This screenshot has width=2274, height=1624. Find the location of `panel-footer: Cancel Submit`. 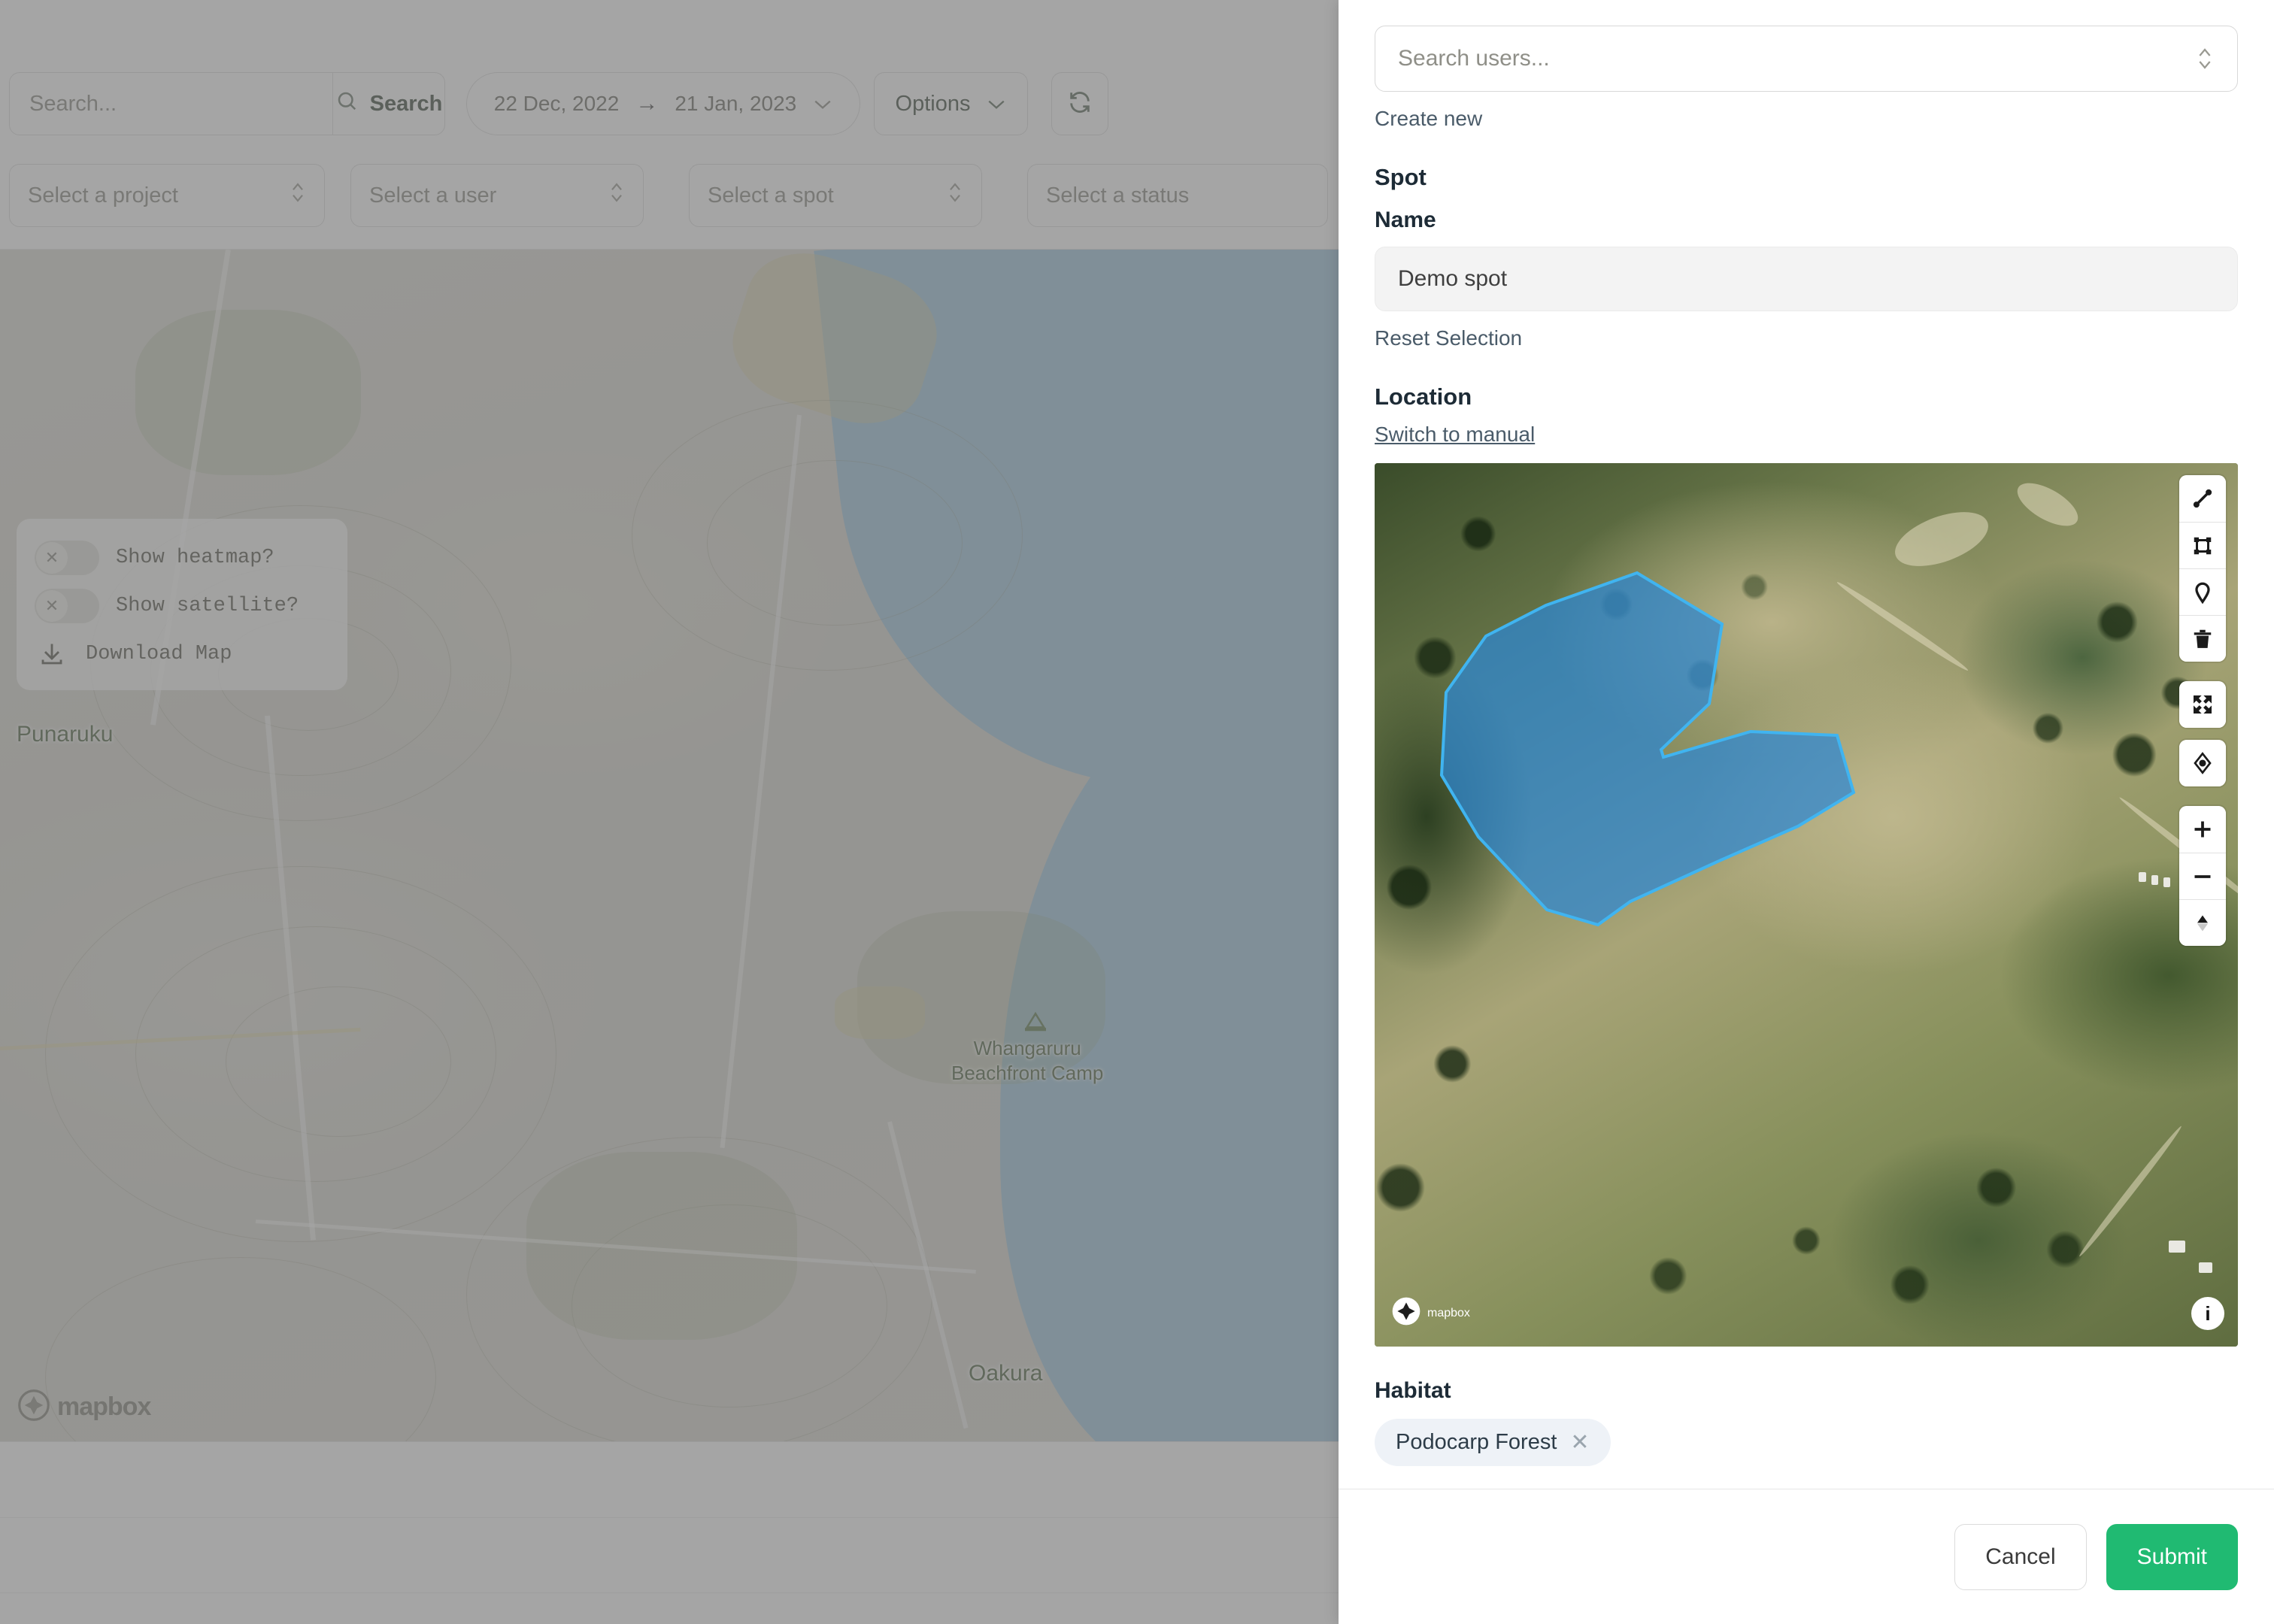

panel-footer: Cancel Submit is located at coordinates (1806, 1557).